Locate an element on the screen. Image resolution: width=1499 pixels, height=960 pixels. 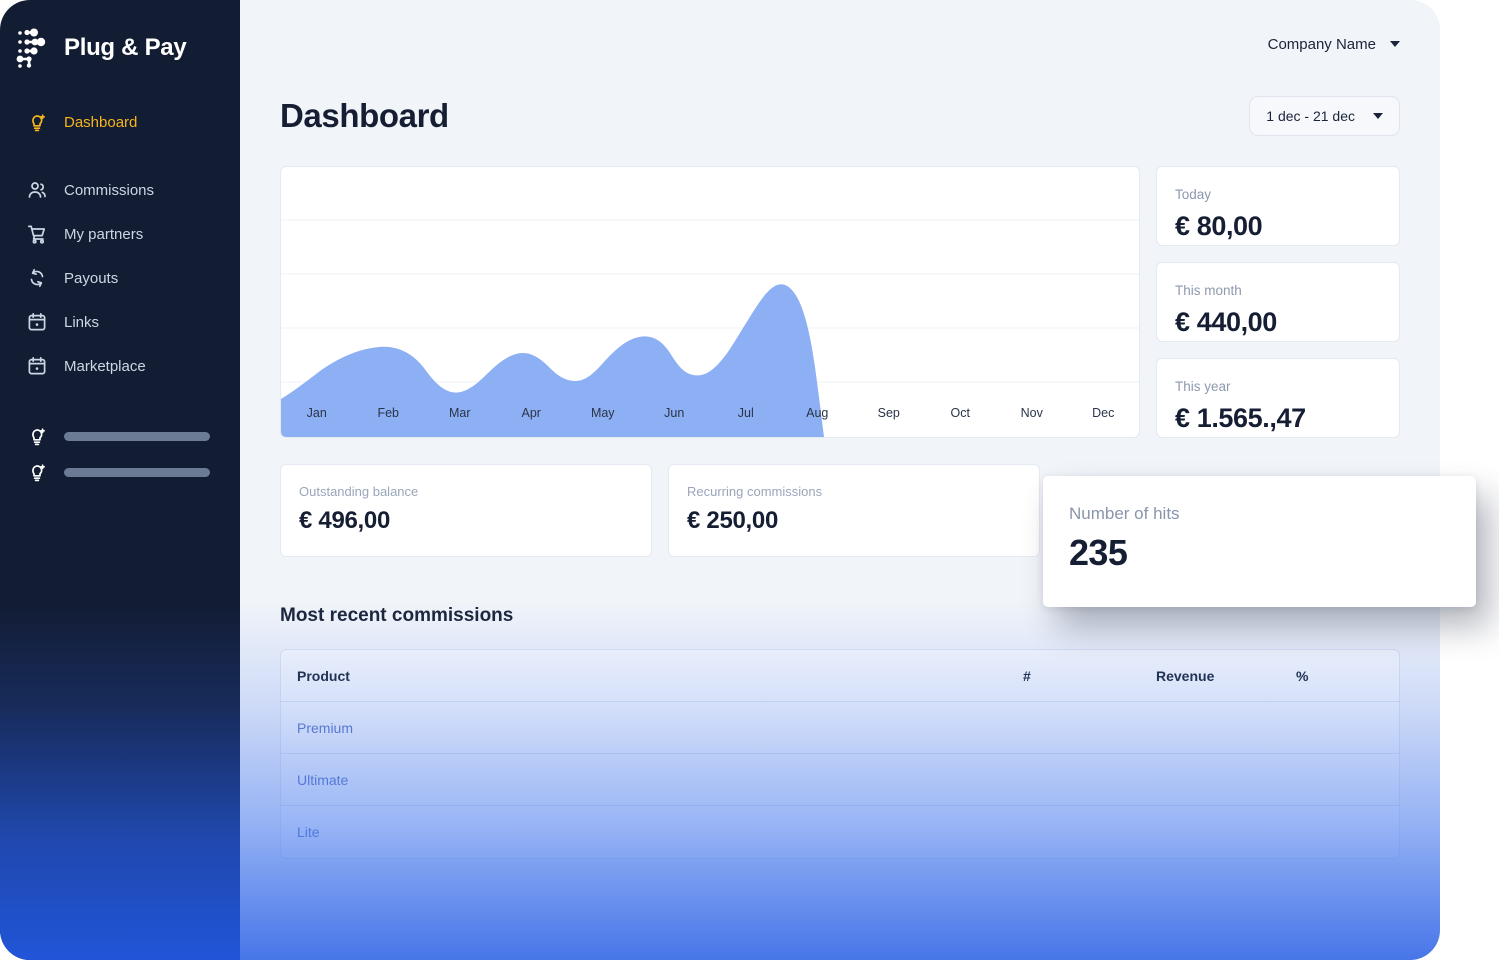
mini-card-value: € 250,00 is located at coordinates (733, 520).